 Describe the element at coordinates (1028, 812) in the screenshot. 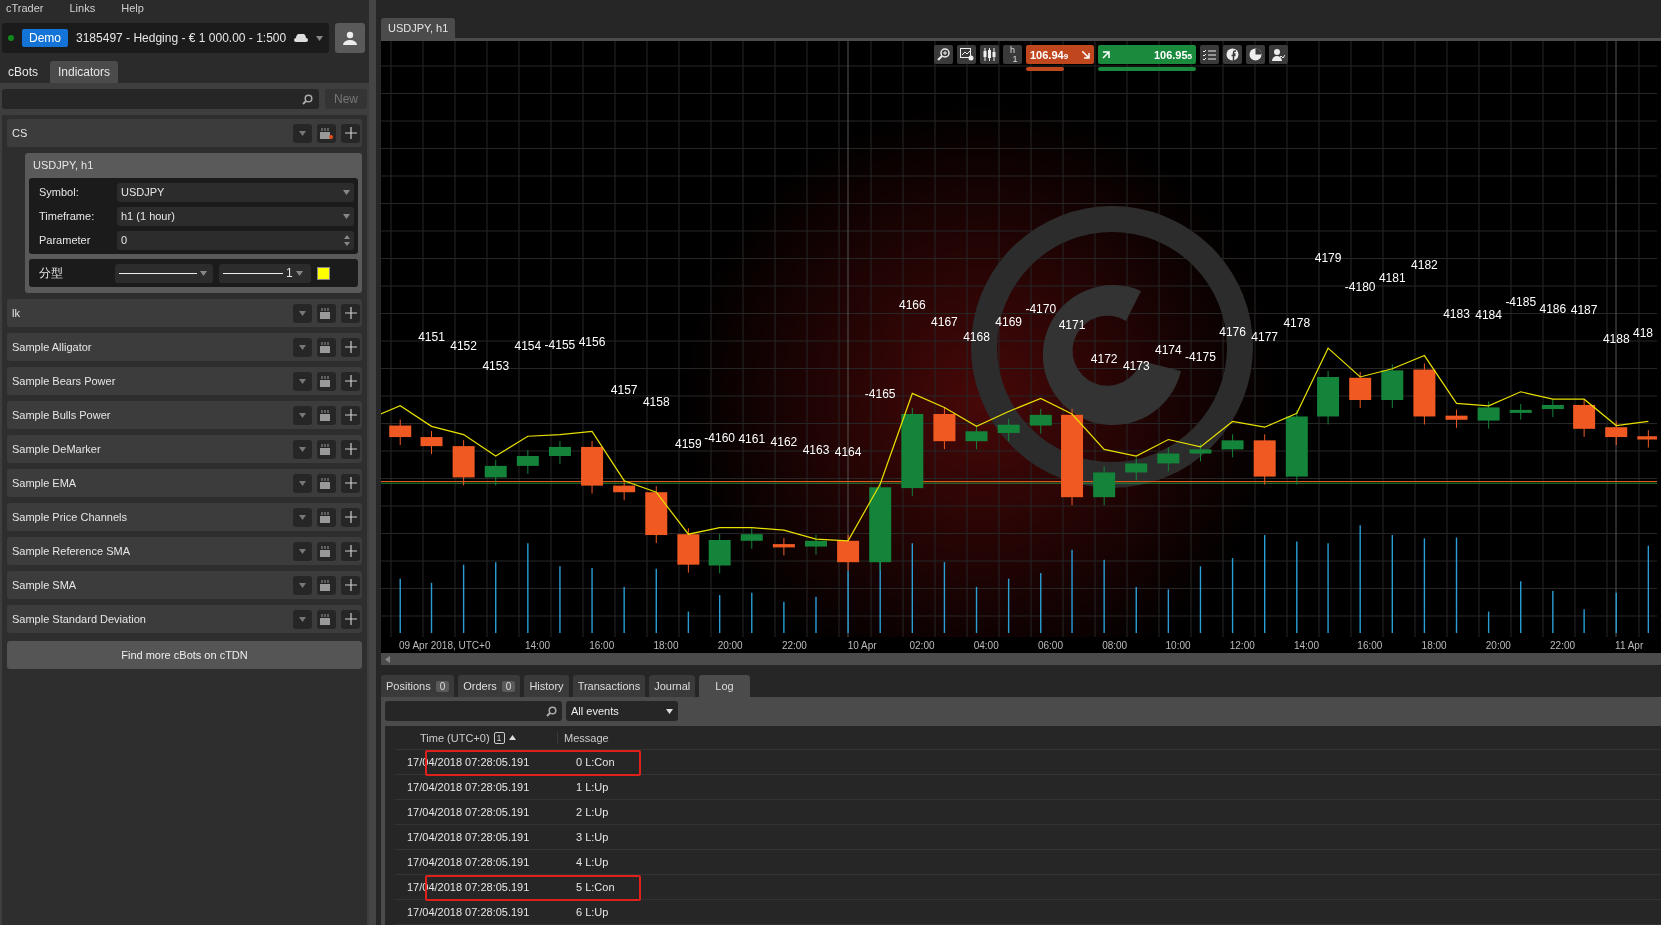

I see `log-row: 17/04/2018 07:28:05.191 2 L:Up` at that location.